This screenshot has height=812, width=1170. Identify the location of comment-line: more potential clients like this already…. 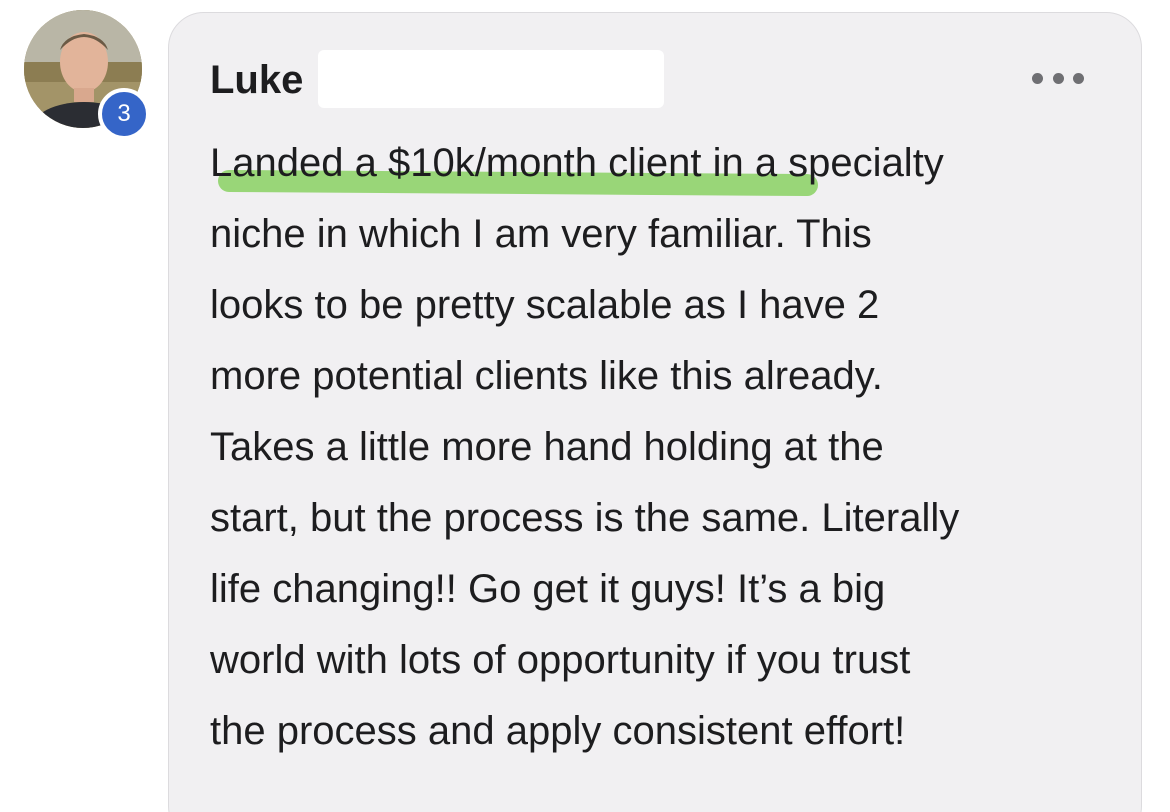
(546, 376).